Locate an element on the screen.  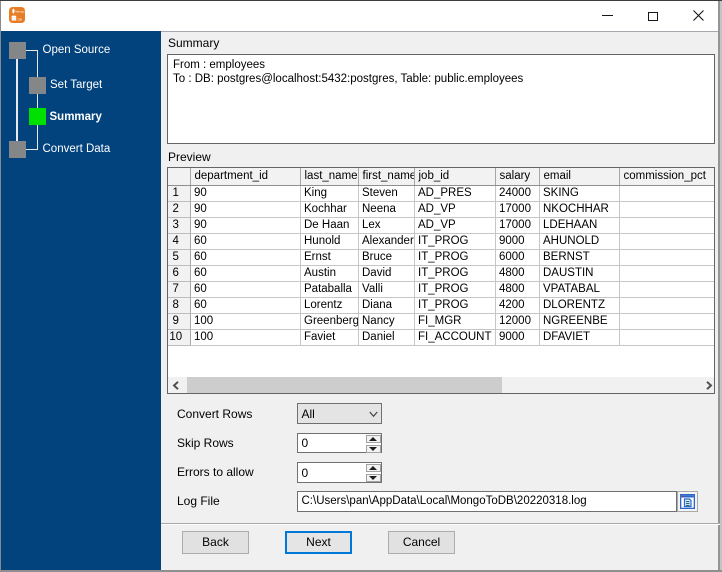
svg-text: DB is located at coordinates (20, 20).